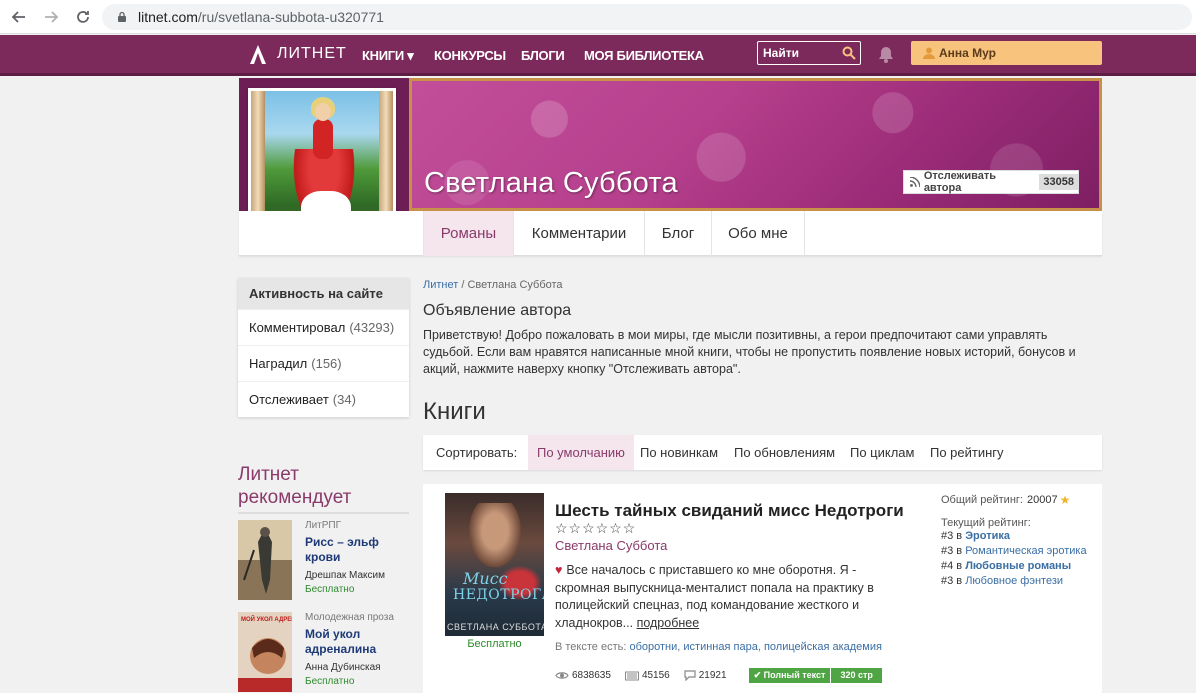 This screenshot has height=693, width=1196. What do you see at coordinates (758, 233) in the screenshot?
I see `tab-about: Обо мне` at bounding box center [758, 233].